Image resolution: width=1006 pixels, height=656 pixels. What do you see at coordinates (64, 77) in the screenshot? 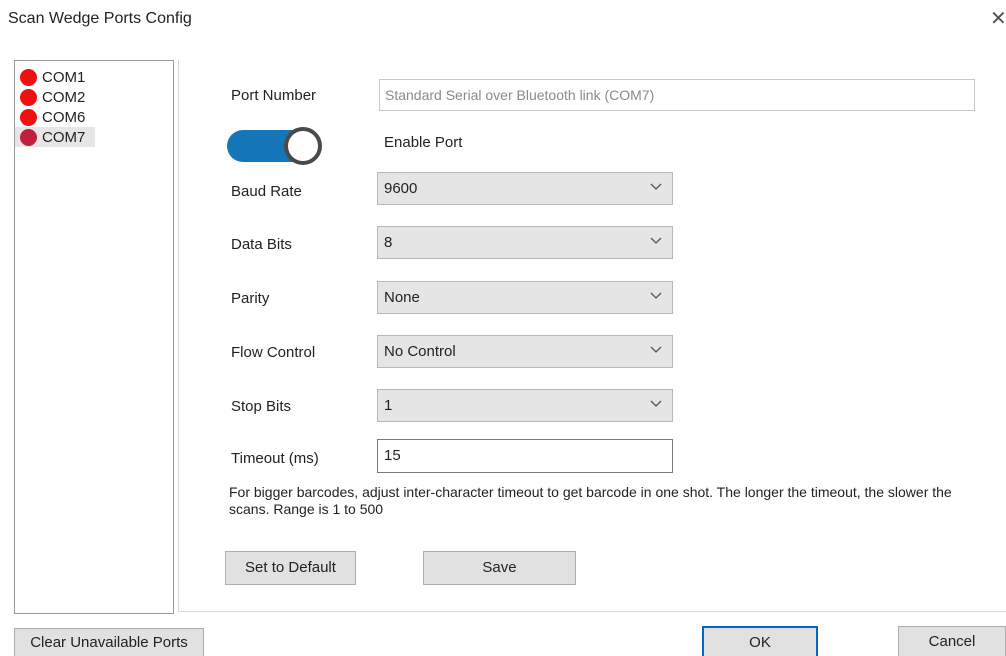
I see `port-label: COM1` at bounding box center [64, 77].